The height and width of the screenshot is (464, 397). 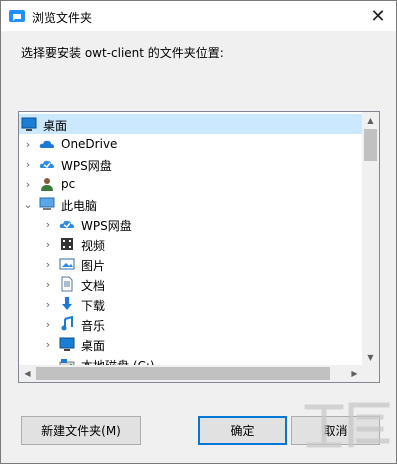 What do you see at coordinates (191, 244) in the screenshot?
I see `tree-item: › 视频` at bounding box center [191, 244].